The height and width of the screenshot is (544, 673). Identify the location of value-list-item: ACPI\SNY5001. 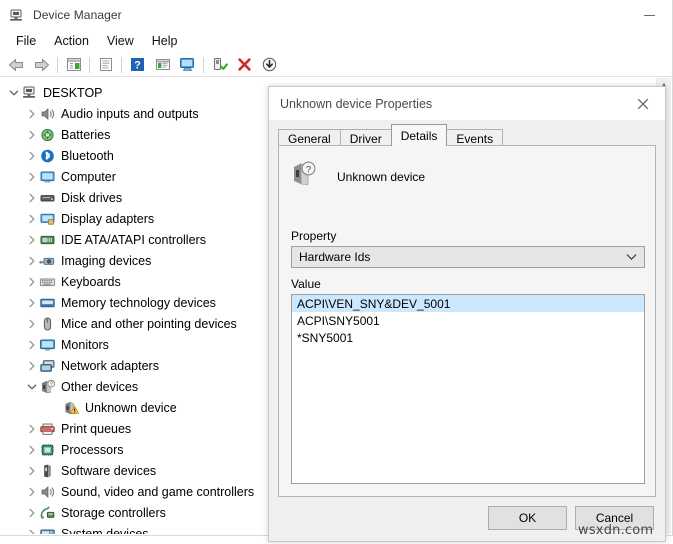
(468, 320).